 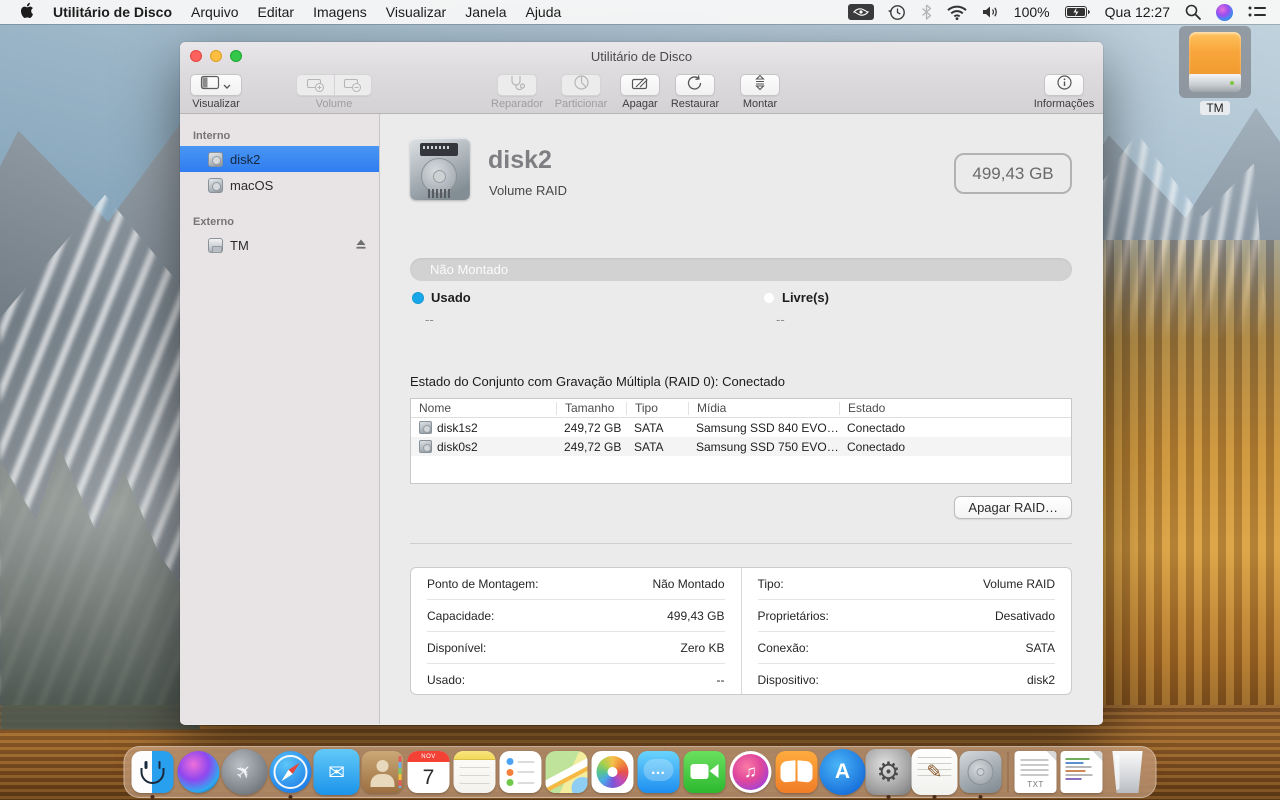 I want to click on dock-item-textedit: ✎, so click(x=934, y=774).